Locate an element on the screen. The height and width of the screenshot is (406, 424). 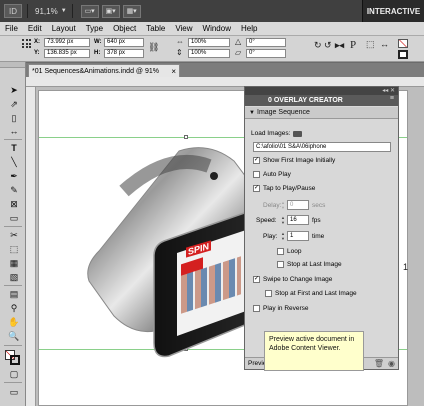
stroke-icon is located at coordinates (15, 360).